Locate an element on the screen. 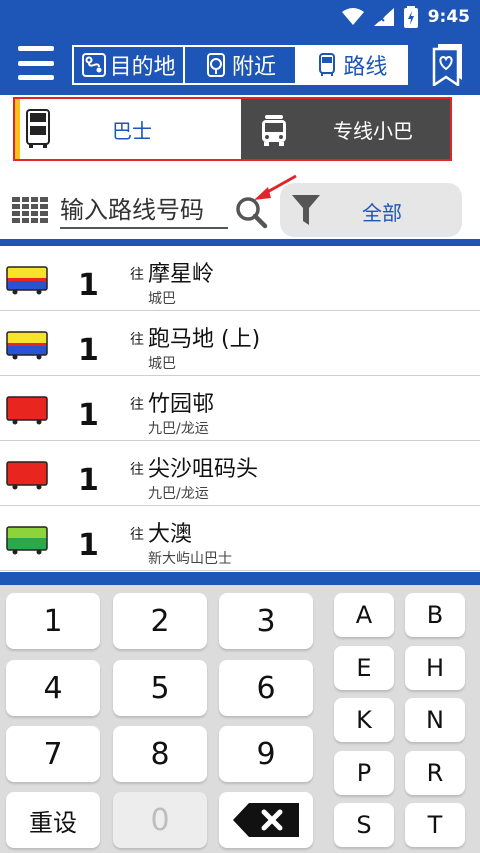 This screenshot has height=853, width=480. route-row: 1 往竹园邨九巴/龙运 is located at coordinates (240, 408).